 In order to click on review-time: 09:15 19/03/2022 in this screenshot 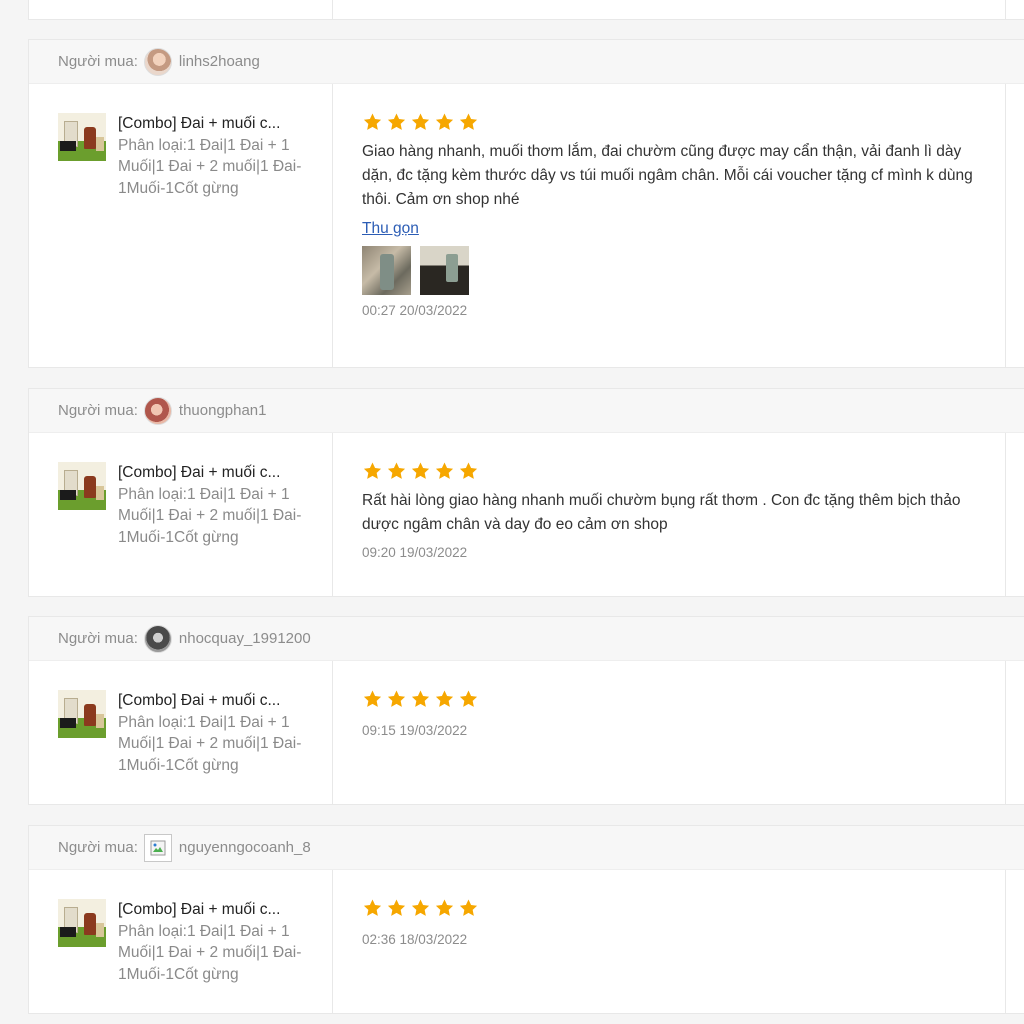, I will do `click(415, 730)`.